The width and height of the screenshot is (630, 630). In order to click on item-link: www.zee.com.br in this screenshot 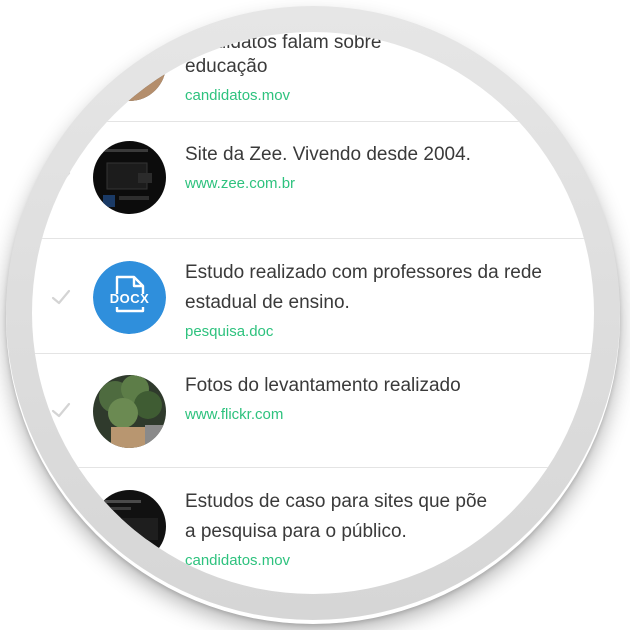, I will do `click(240, 184)`.